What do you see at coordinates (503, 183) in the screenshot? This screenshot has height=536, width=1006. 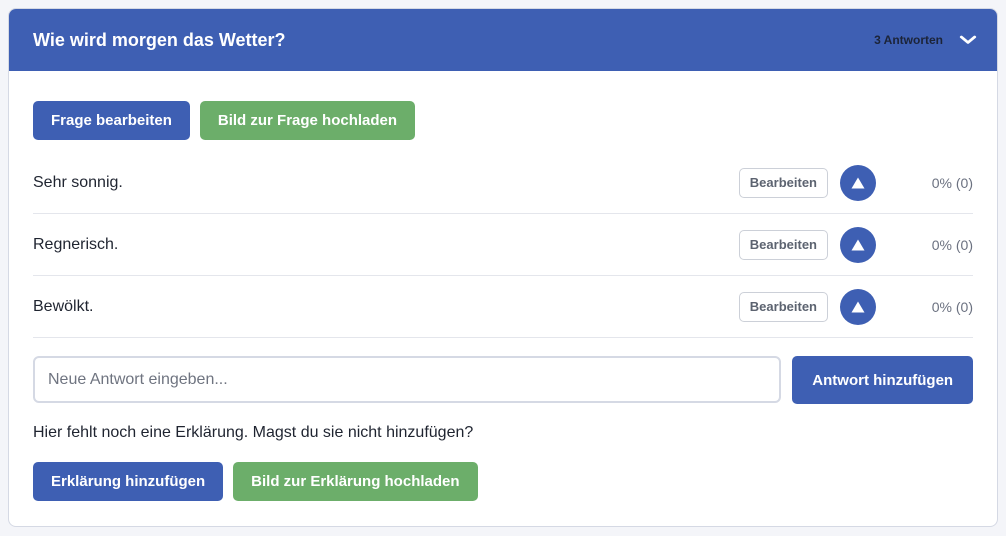 I see `answer-row: Sehr sonnig. Bearbeiten 0% (0)` at bounding box center [503, 183].